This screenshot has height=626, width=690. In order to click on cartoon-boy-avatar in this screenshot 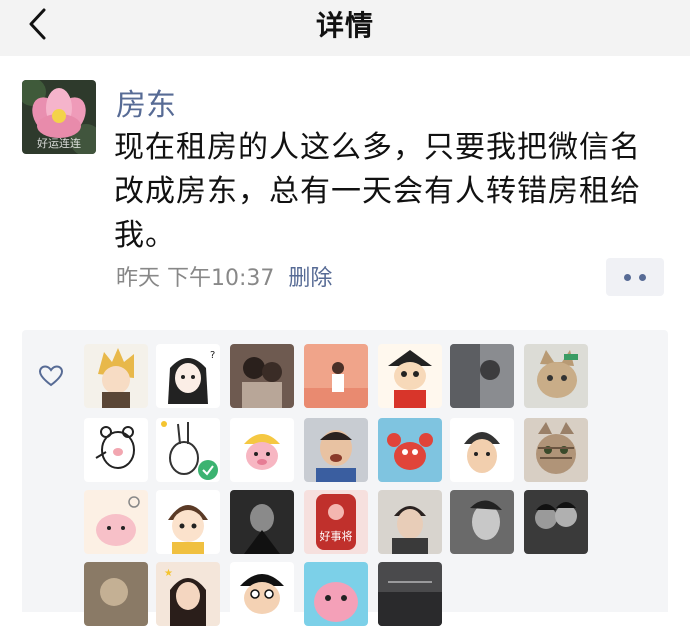, I will do `click(188, 522)`.